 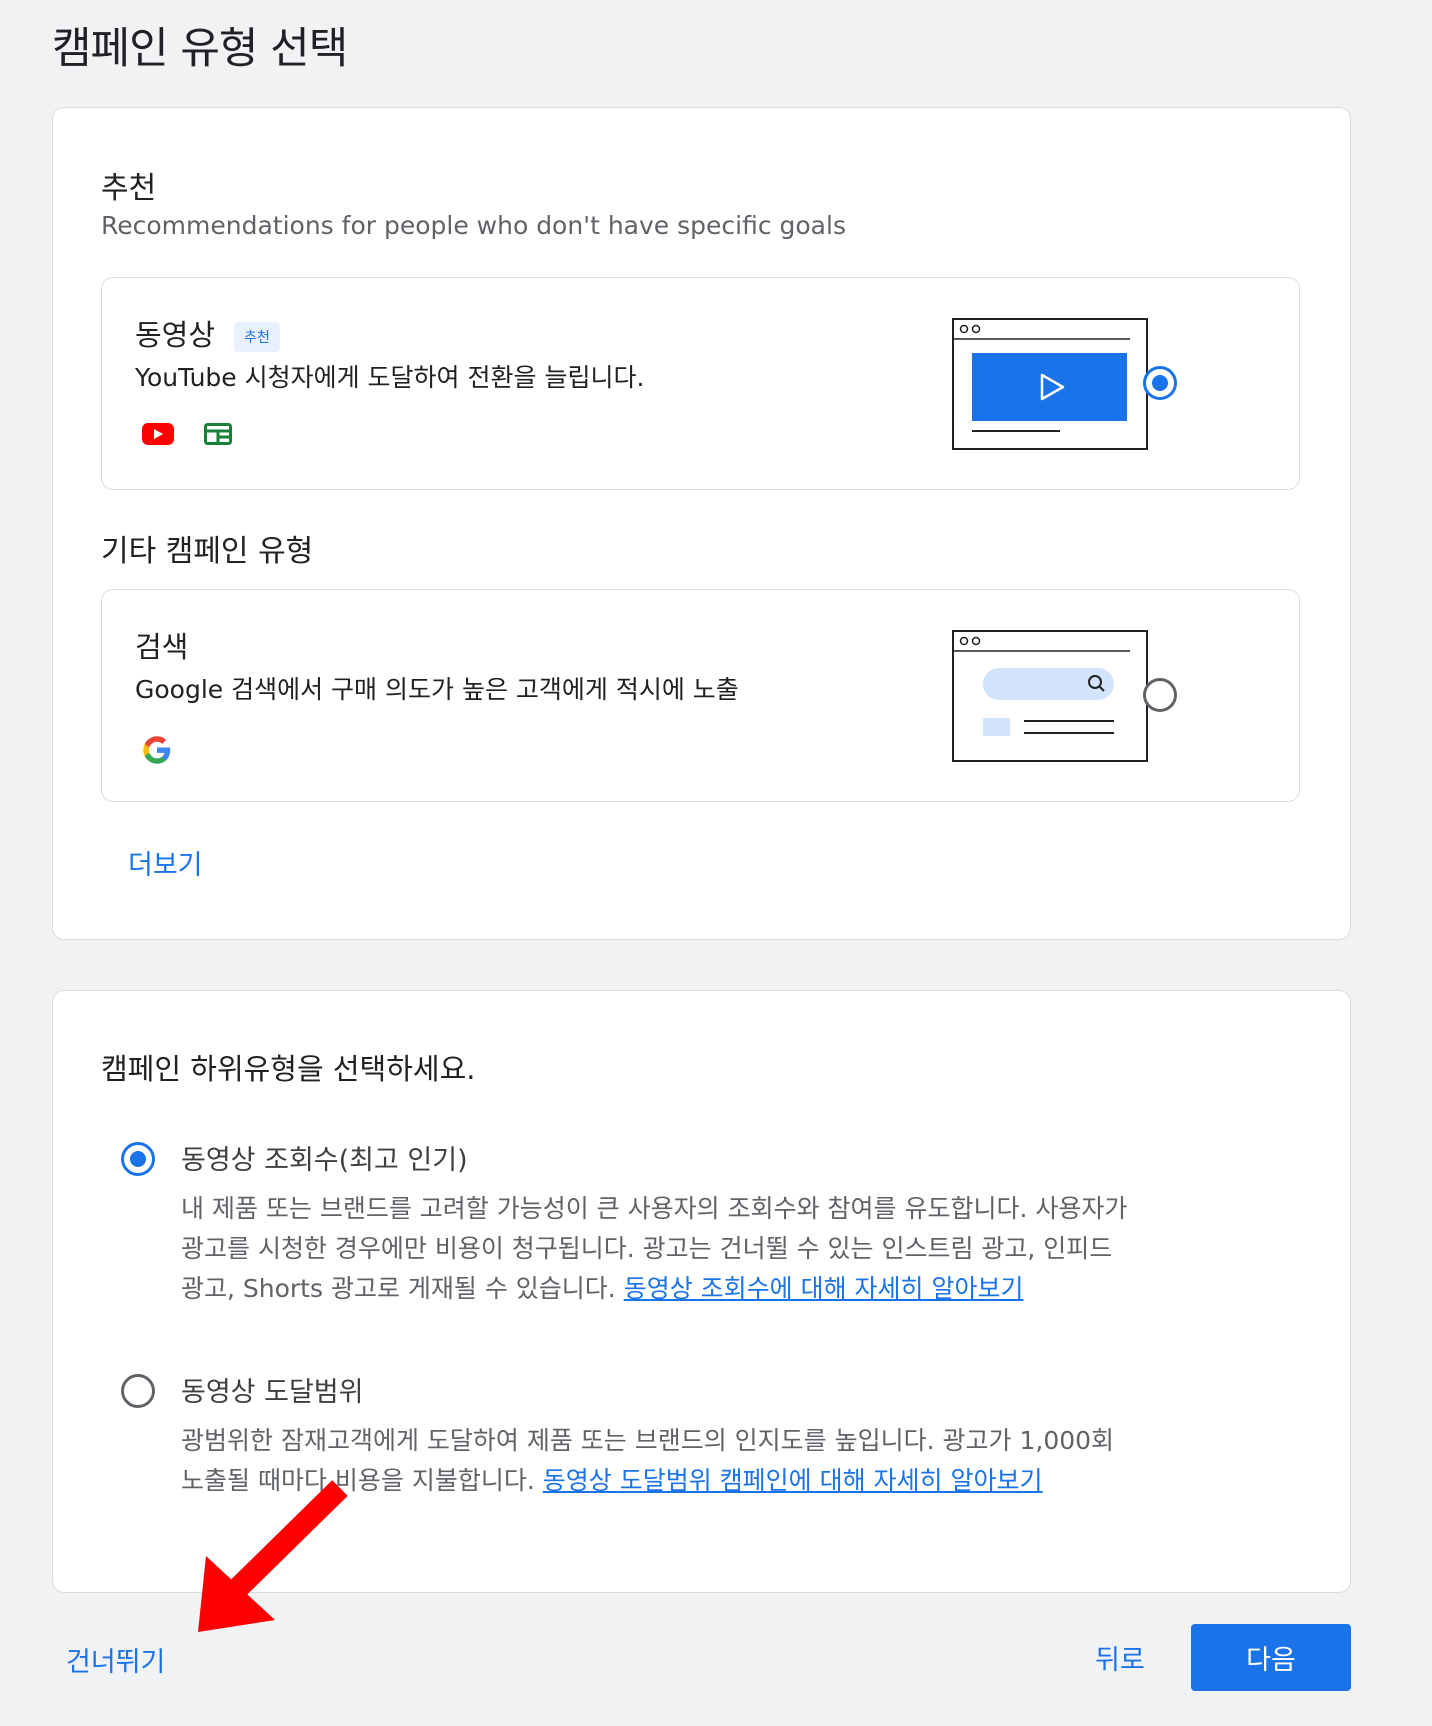 What do you see at coordinates (272, 1389) in the screenshot?
I see `video-reach-label: 동영상 도달범위` at bounding box center [272, 1389].